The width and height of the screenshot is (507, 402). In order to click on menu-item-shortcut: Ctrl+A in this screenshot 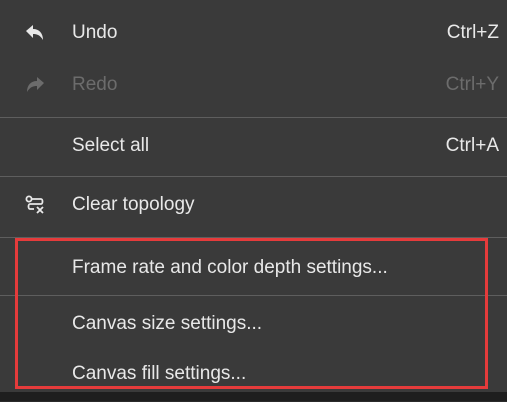, I will do `click(472, 145)`.